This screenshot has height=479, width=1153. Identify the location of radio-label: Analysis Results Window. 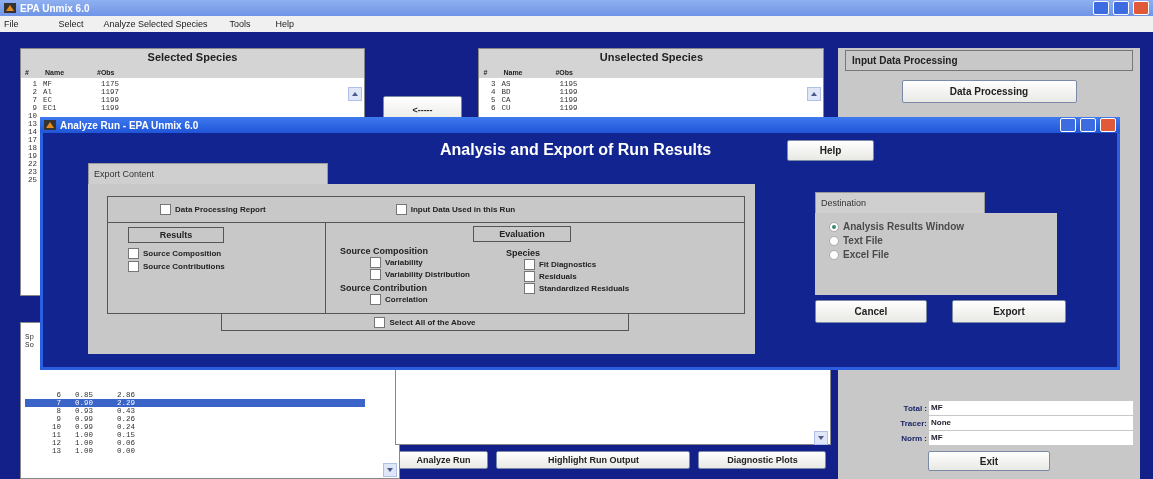
(904, 226).